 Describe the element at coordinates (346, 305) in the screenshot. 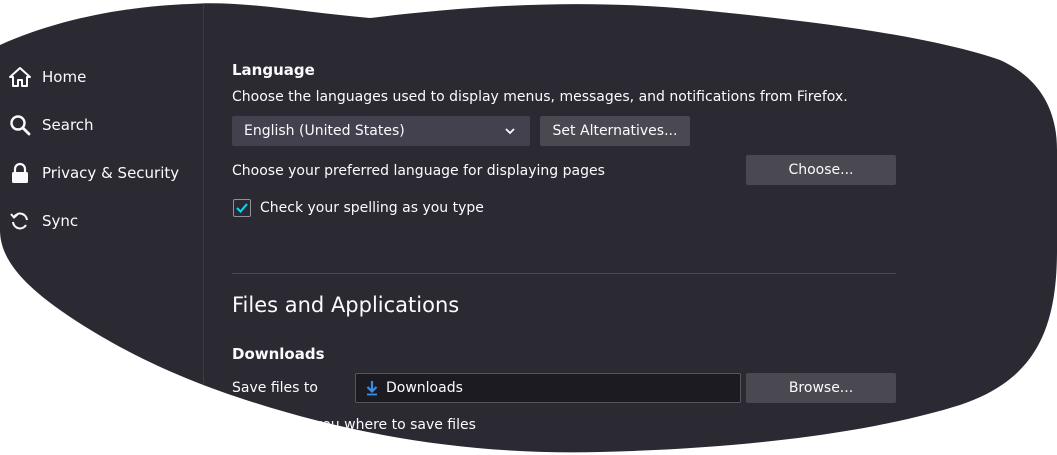

I see `files-applications-title: Files and Applications` at that location.